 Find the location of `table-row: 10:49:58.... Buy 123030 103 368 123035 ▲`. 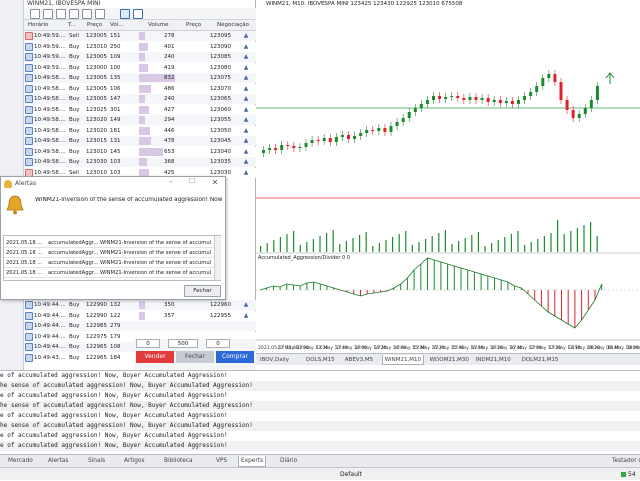

table-row: 10:49:58.... Buy 123030 103 368 123035 ▲ is located at coordinates (140, 162).